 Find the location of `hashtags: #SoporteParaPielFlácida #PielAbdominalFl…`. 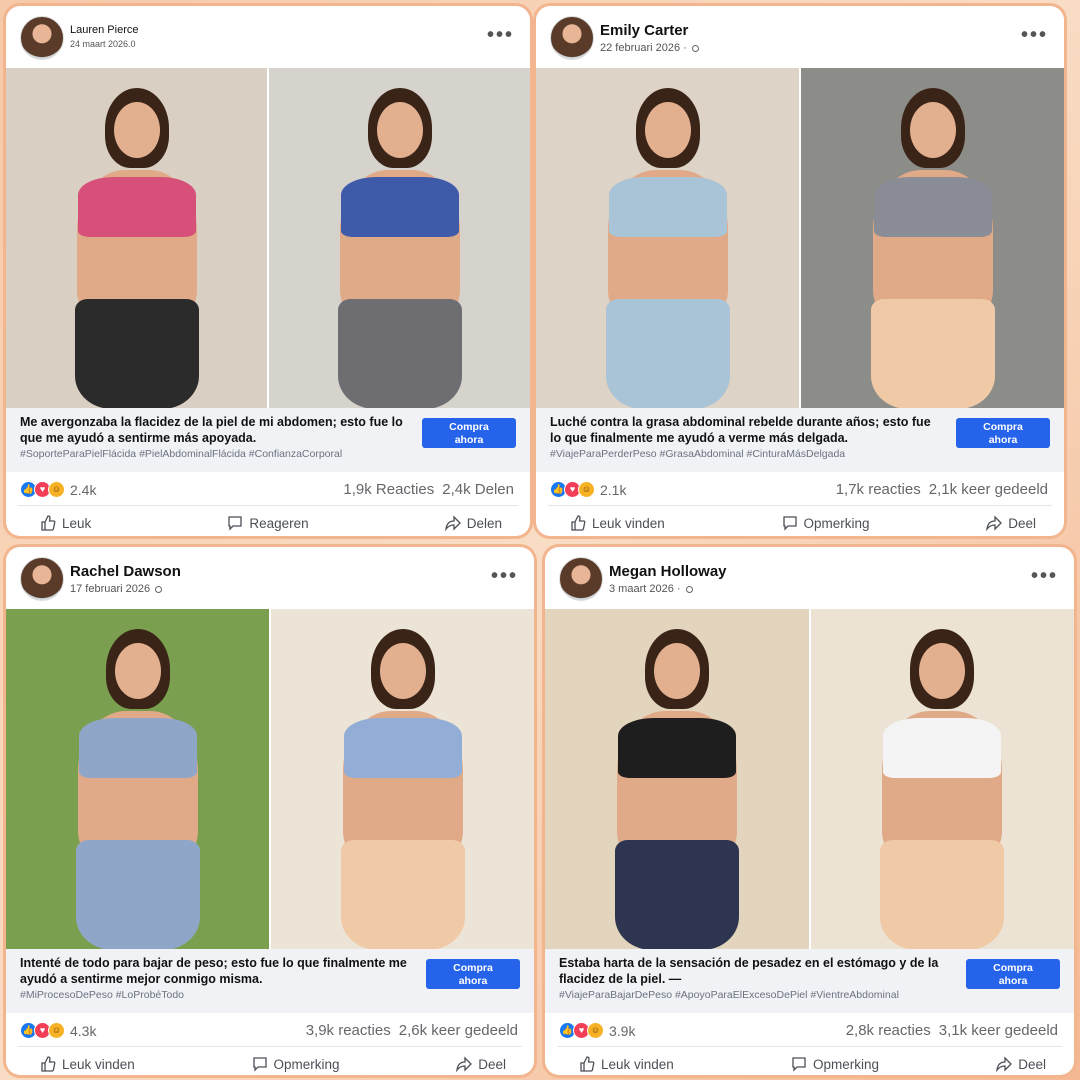

hashtags: #SoporteParaPielFlácida #PielAbdominalFl… is located at coordinates (268, 454).